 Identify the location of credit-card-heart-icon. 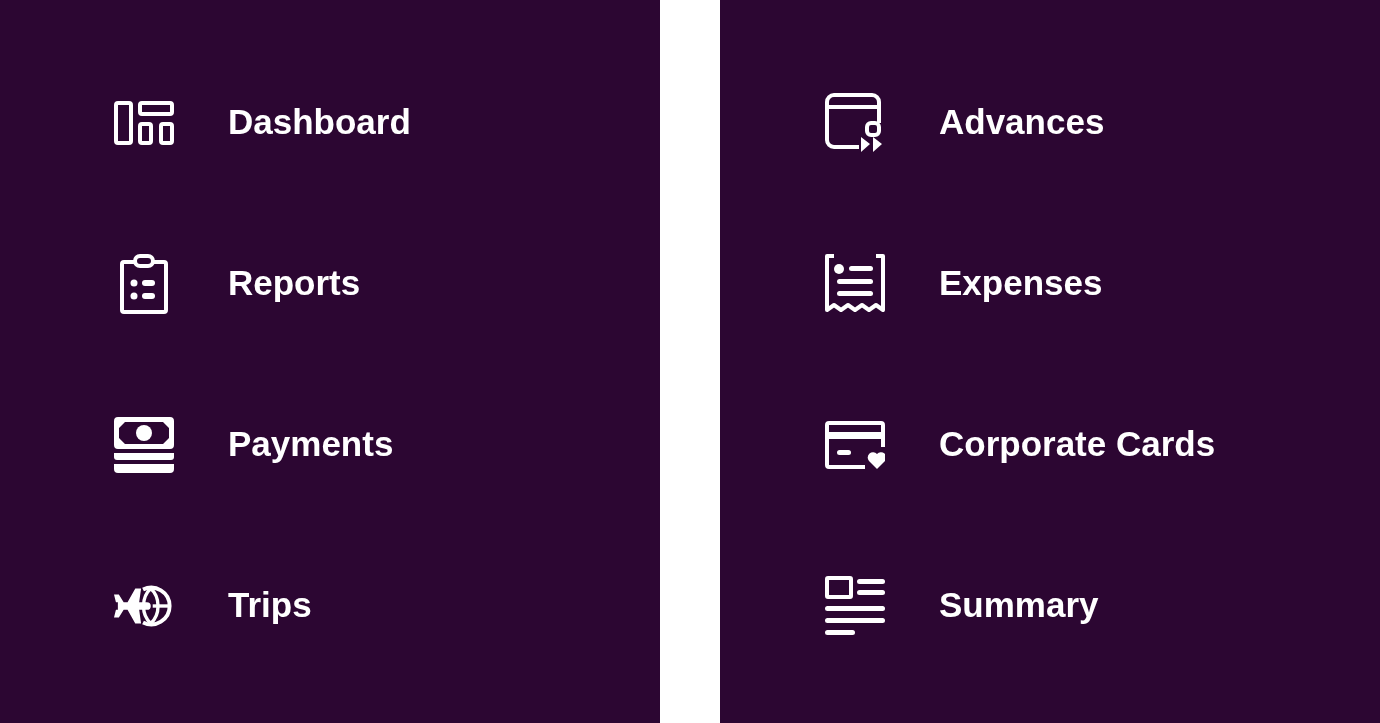
(855, 444).